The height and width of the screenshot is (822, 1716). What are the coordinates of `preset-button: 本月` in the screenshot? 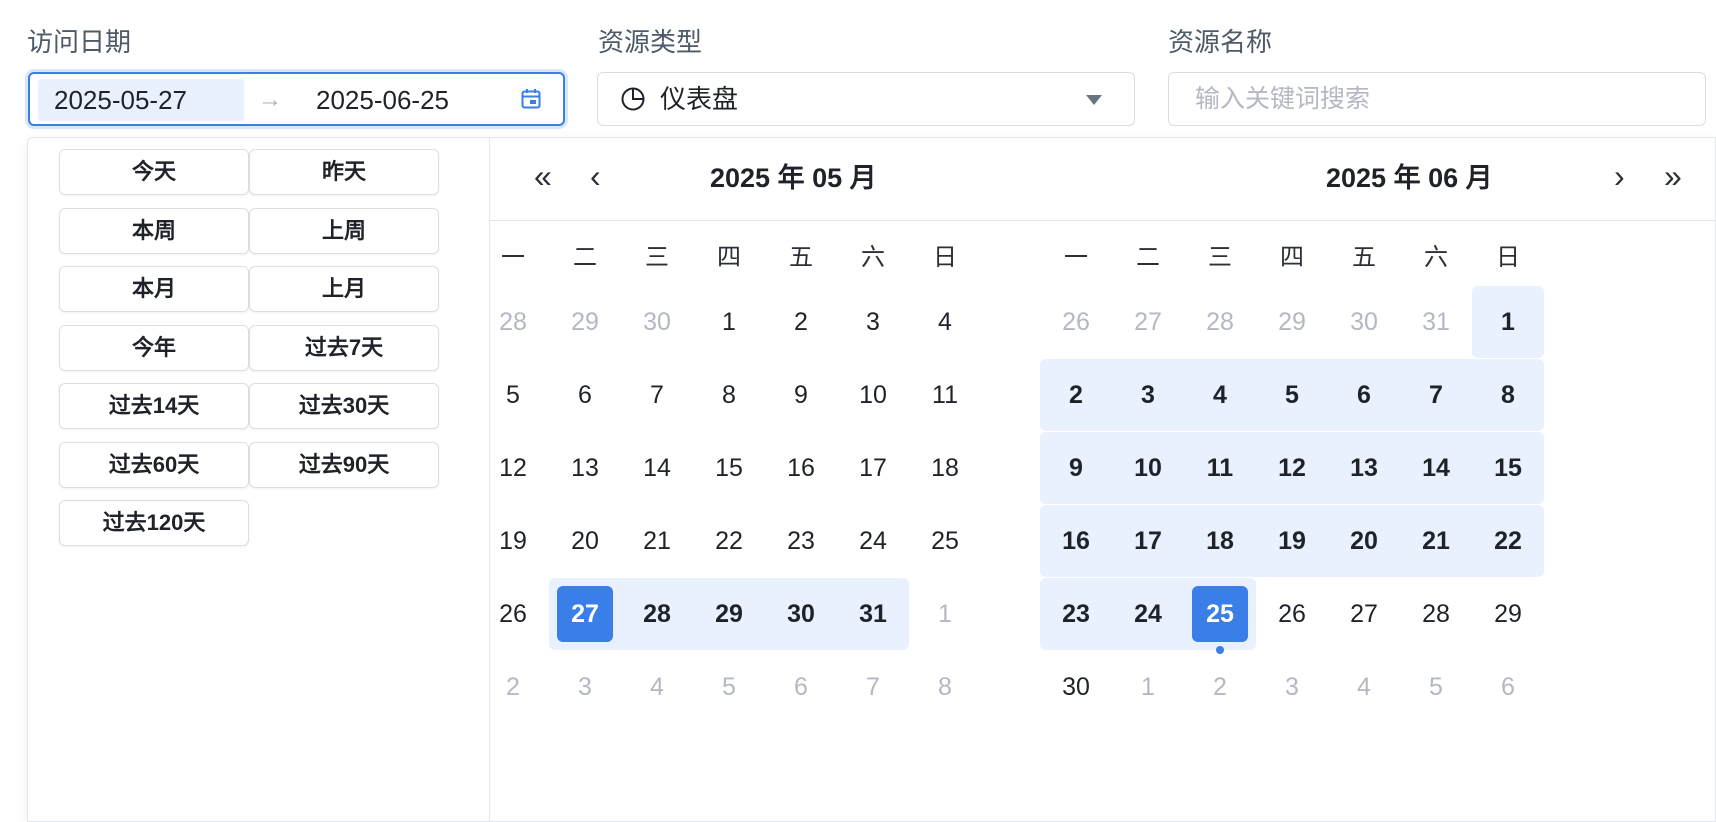 It's located at (154, 289).